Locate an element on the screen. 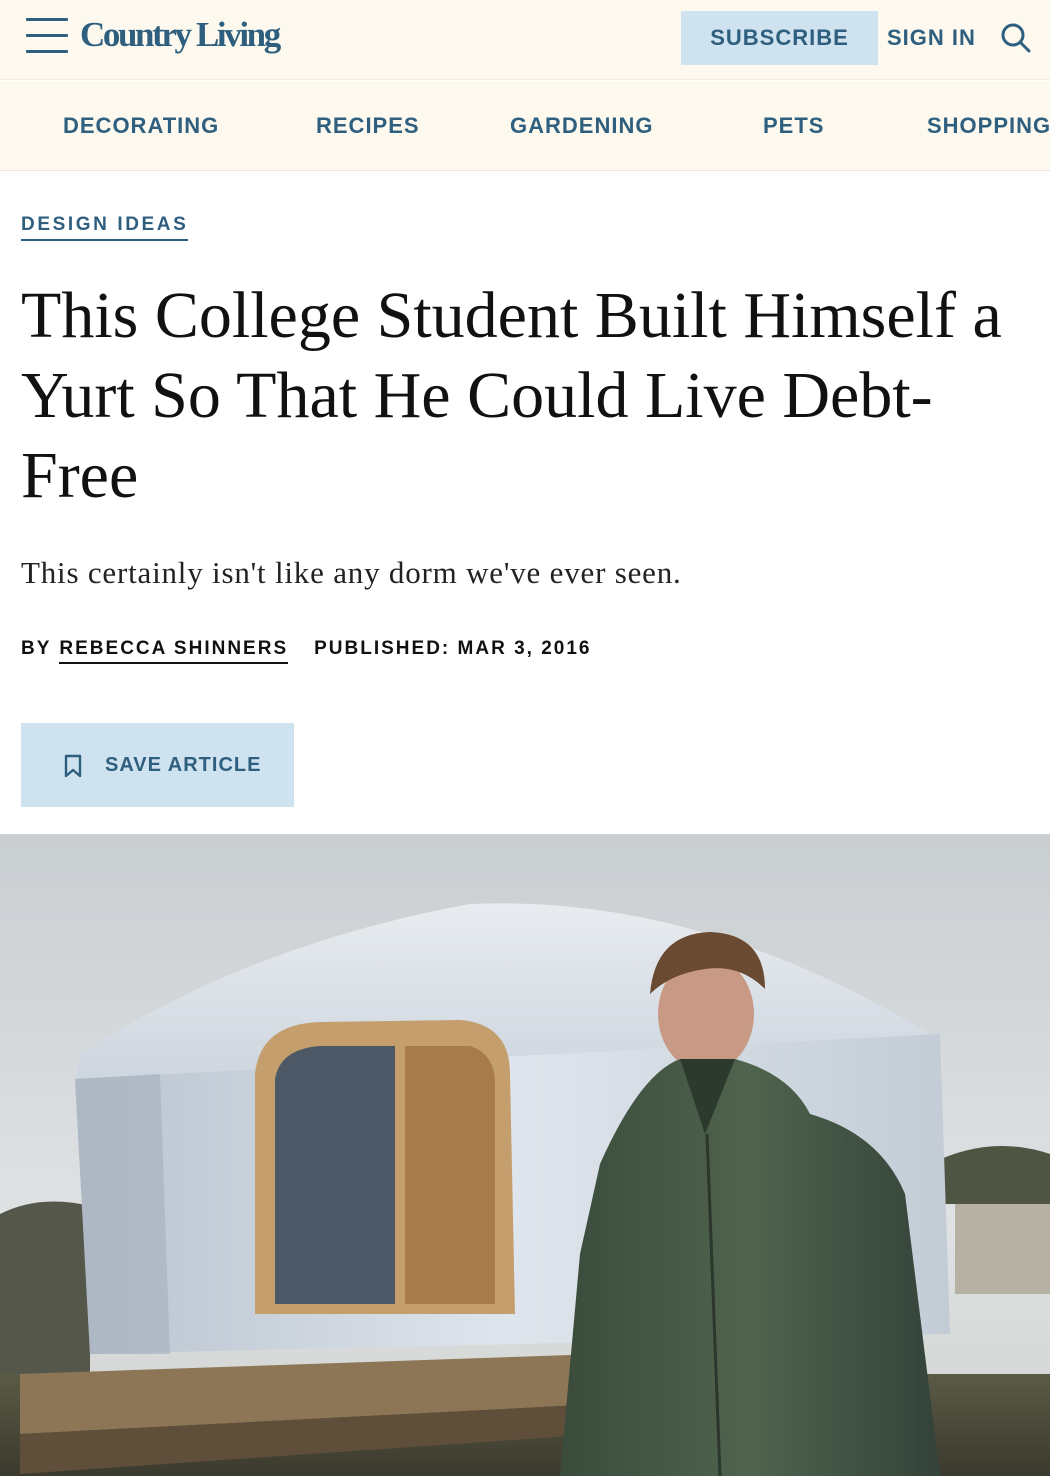 The width and height of the screenshot is (1050, 1476). top-bar: Country Living SUBSCRIBE SIGN IN is located at coordinates (525, 40).